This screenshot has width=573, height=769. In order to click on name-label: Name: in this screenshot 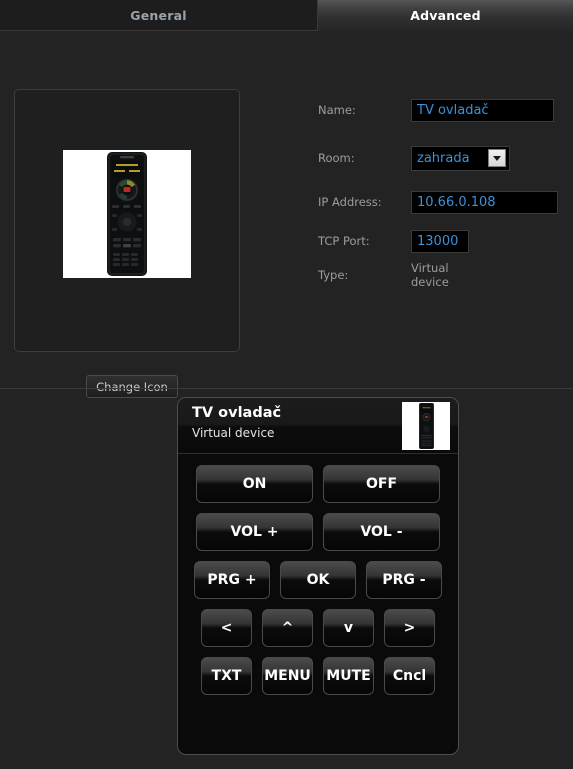, I will do `click(337, 110)`.